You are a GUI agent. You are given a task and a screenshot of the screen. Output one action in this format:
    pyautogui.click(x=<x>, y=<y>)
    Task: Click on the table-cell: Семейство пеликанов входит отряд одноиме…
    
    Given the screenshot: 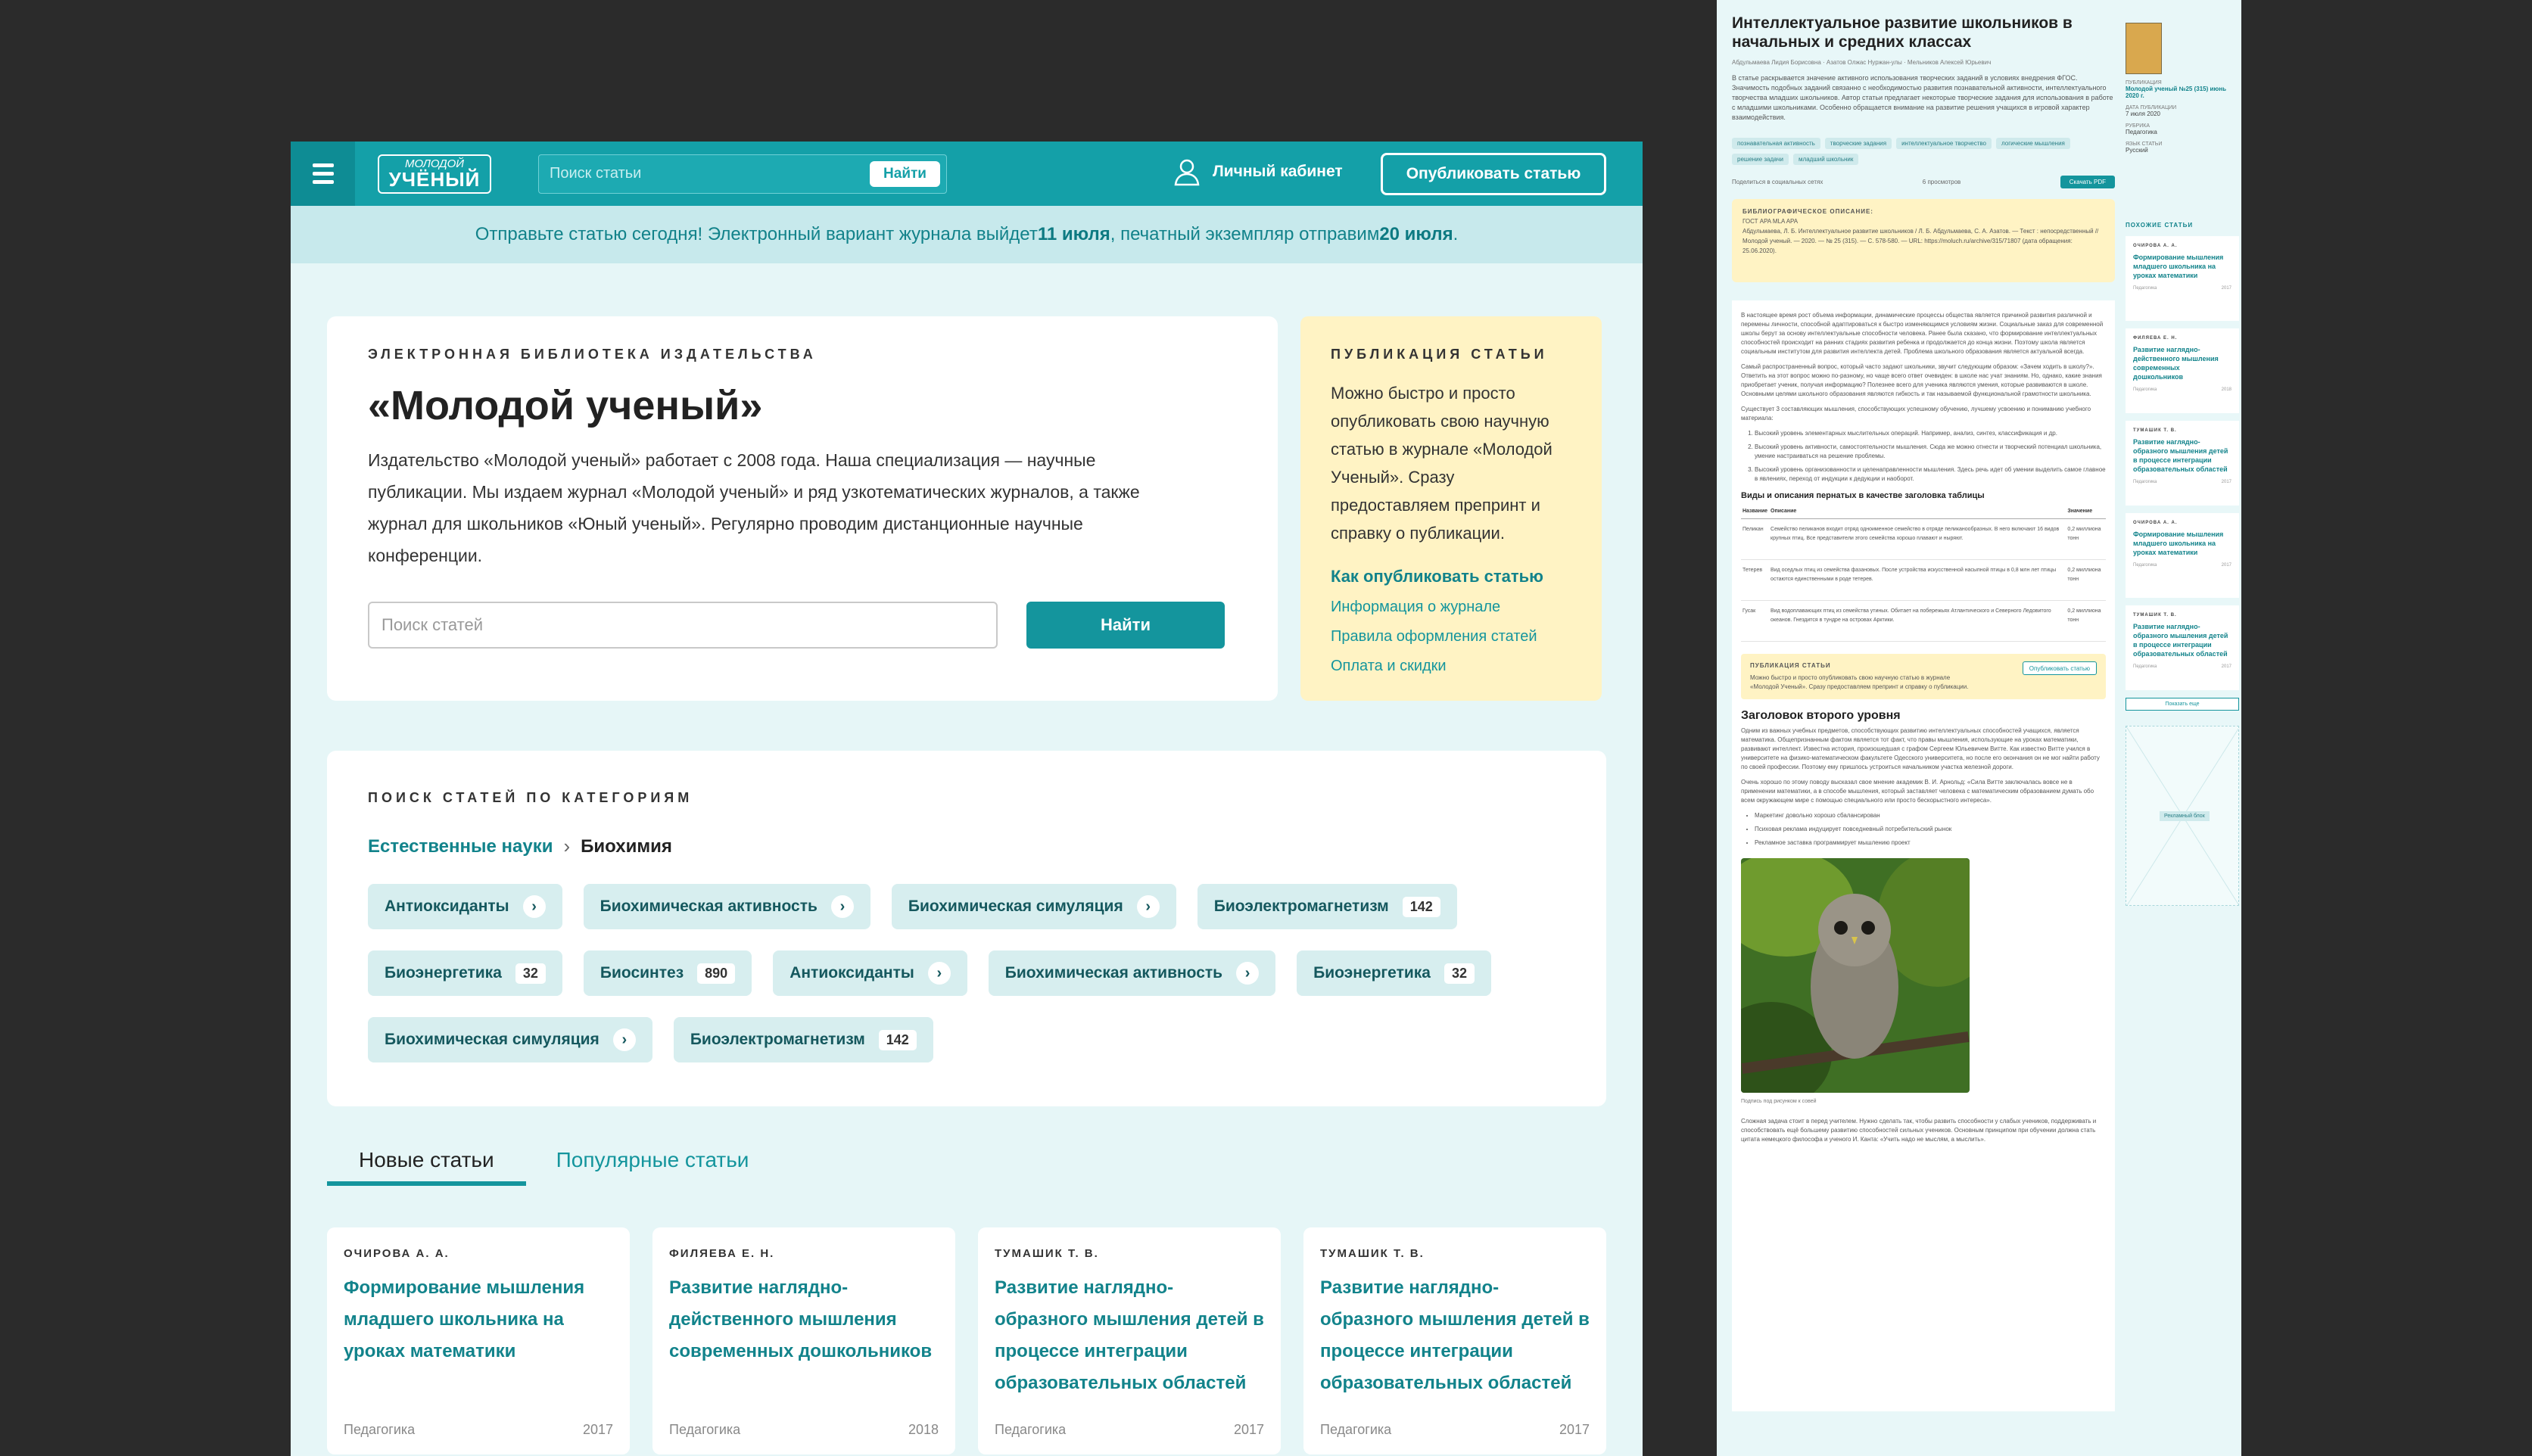 What is the action you would take?
    pyautogui.click(x=1917, y=539)
    